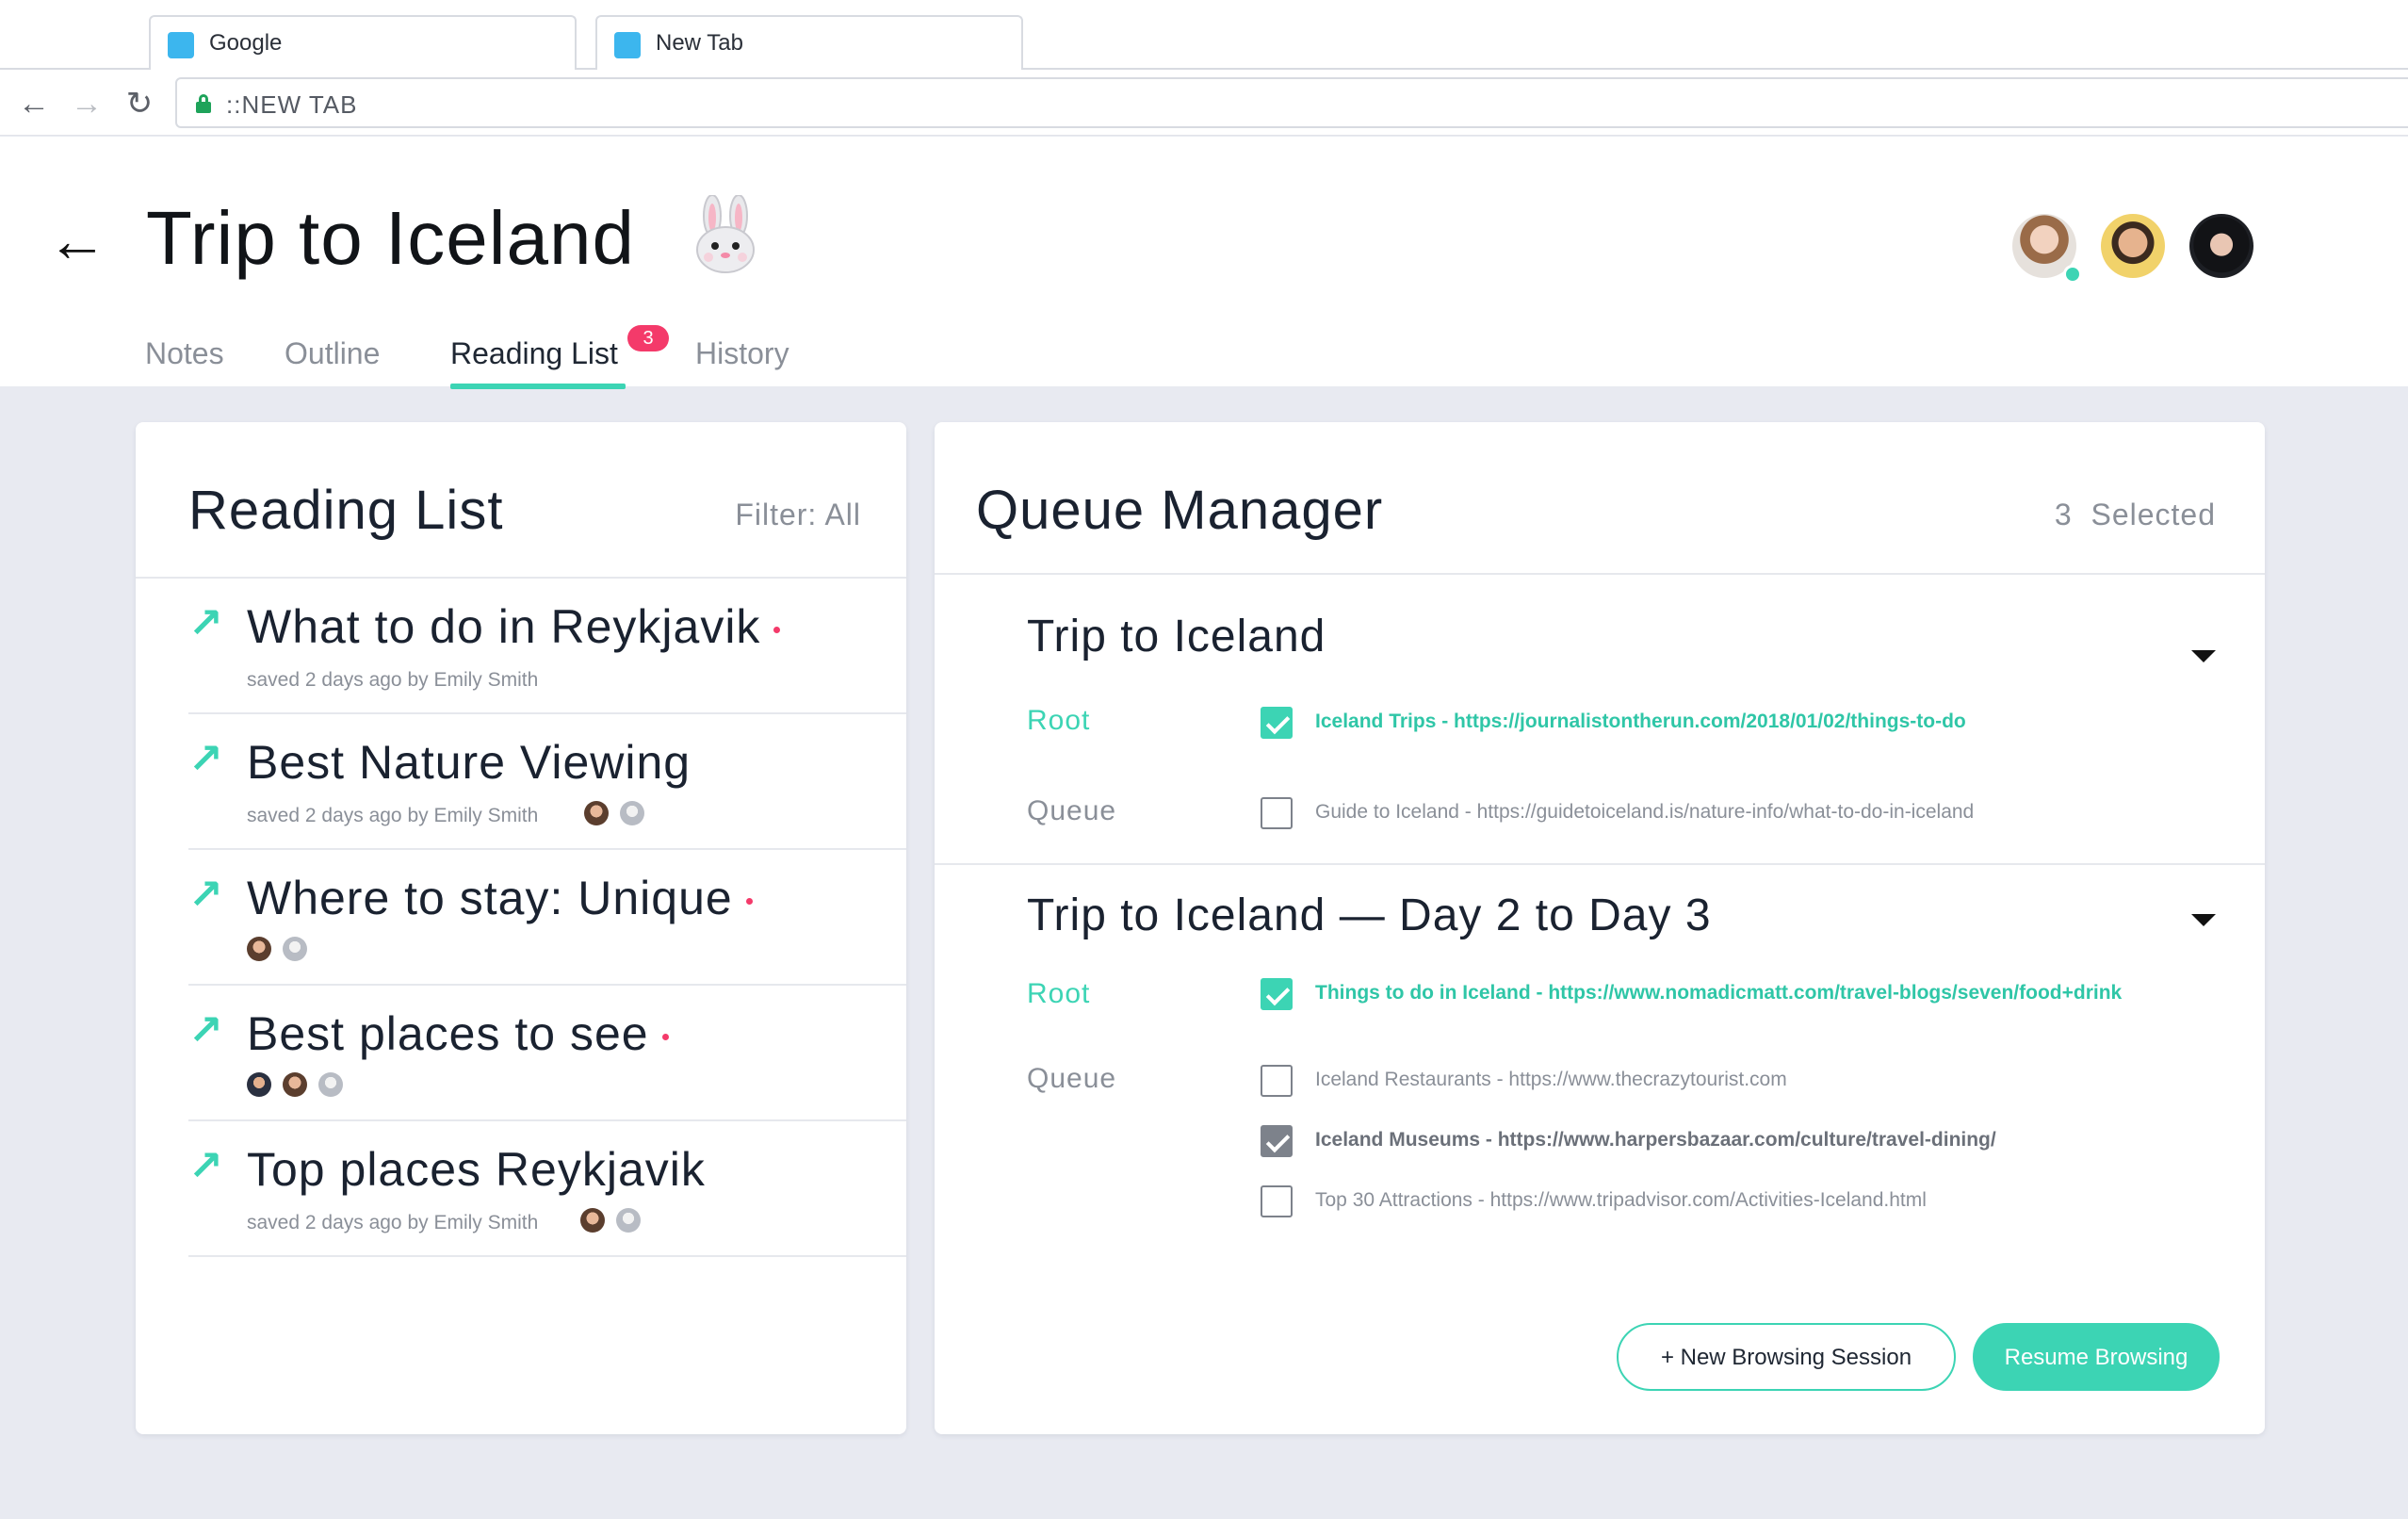 This screenshot has height=1519, width=2408. I want to click on tab-reading-list: Reading List, so click(534, 353).